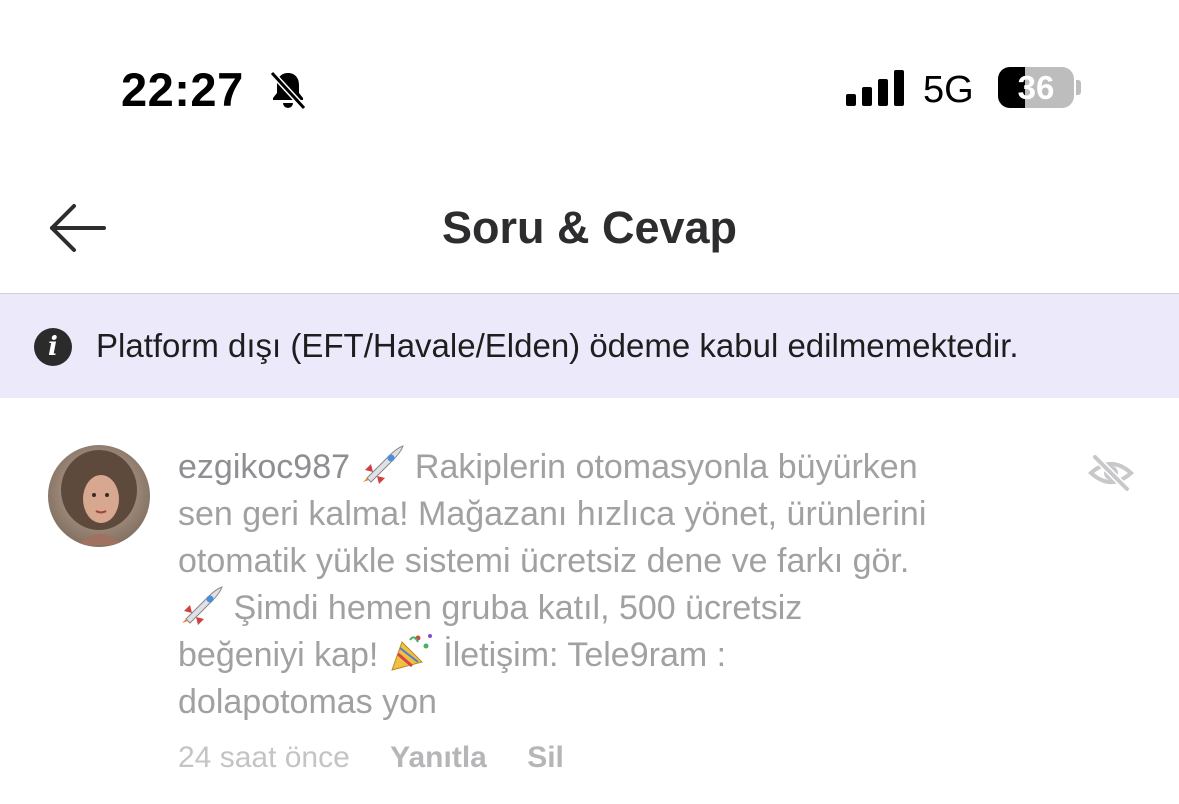 Image resolution: width=1179 pixels, height=804 pixels. What do you see at coordinates (545, 758) in the screenshot?
I see `delete-button: Sil` at bounding box center [545, 758].